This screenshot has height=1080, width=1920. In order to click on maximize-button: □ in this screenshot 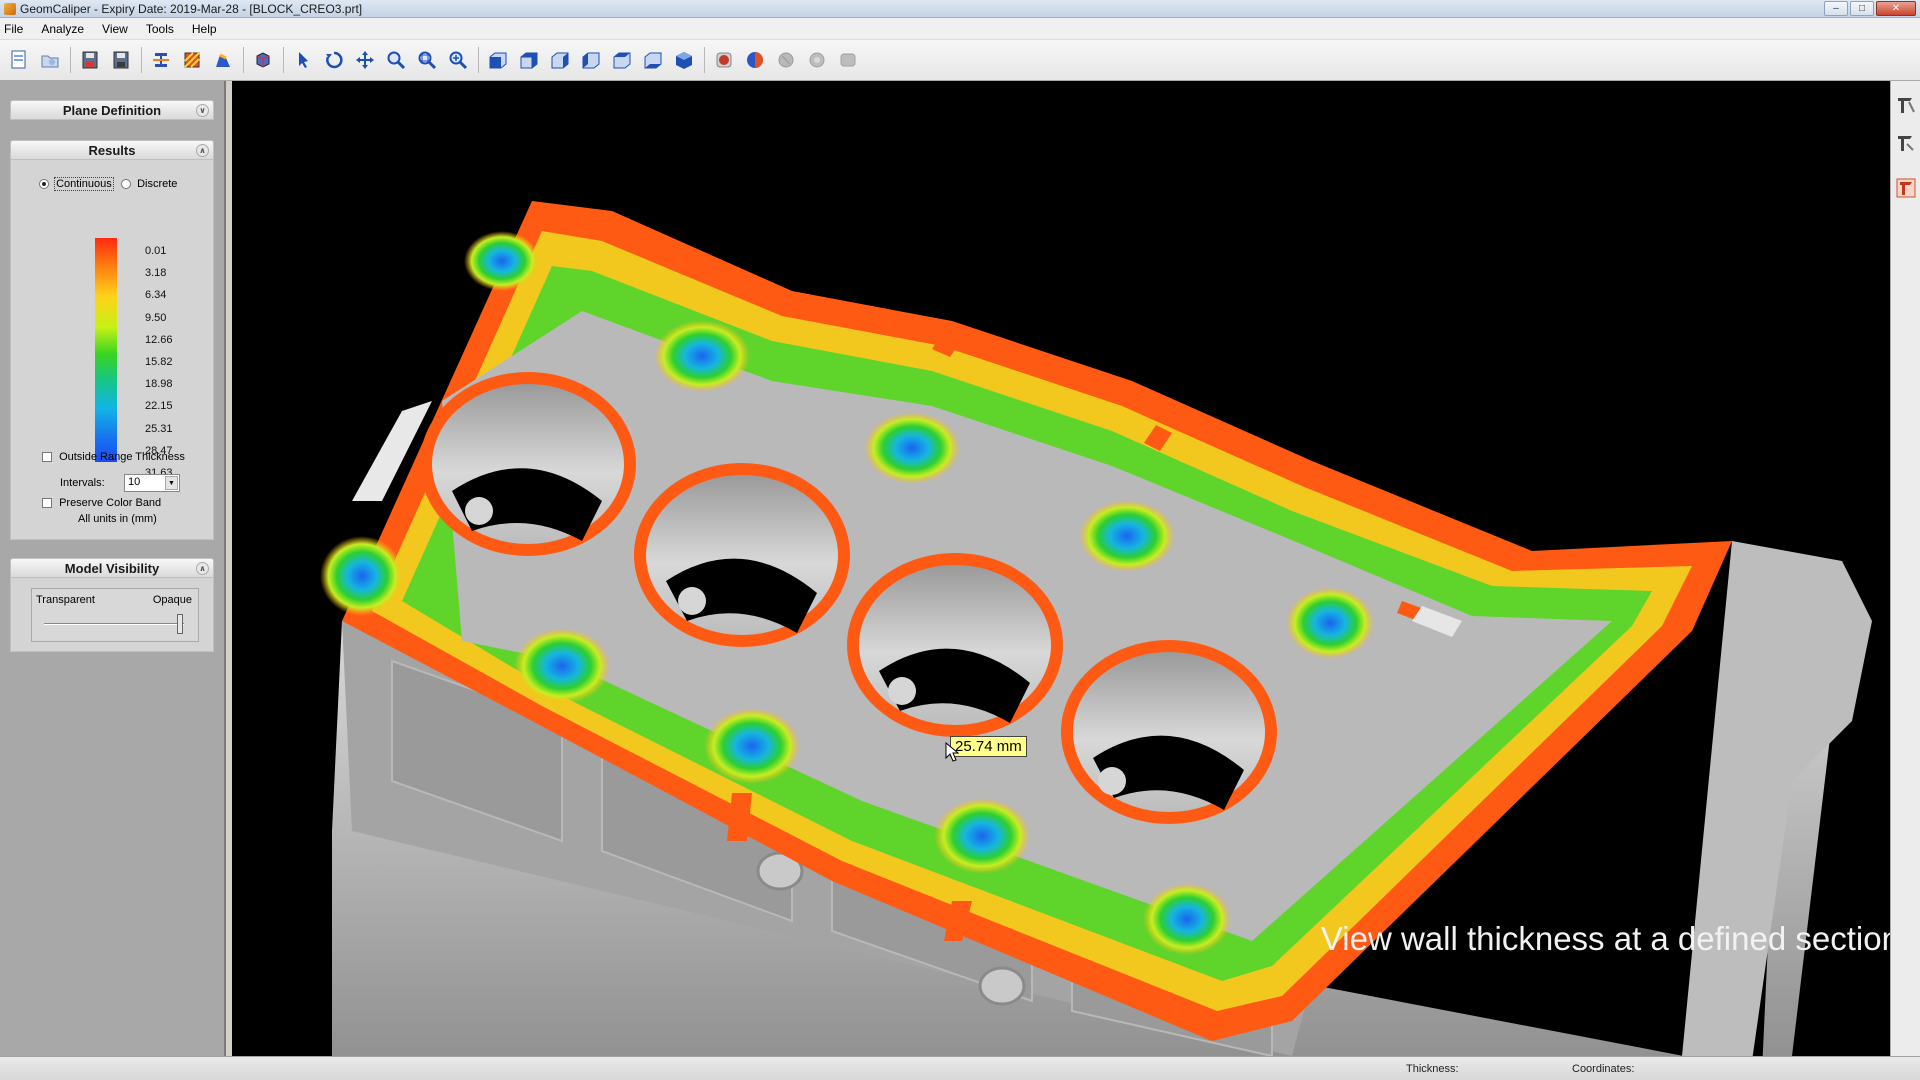, I will do `click(1862, 8)`.